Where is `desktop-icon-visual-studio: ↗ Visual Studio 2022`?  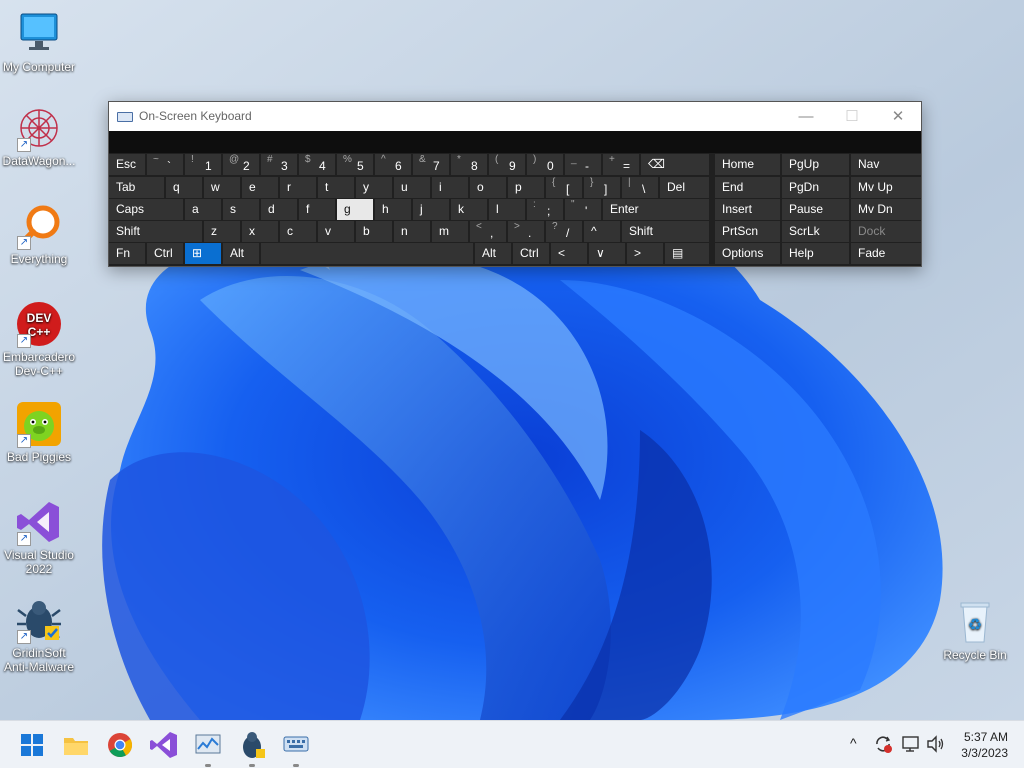 desktop-icon-visual-studio: ↗ Visual Studio 2022 is located at coordinates (39, 537).